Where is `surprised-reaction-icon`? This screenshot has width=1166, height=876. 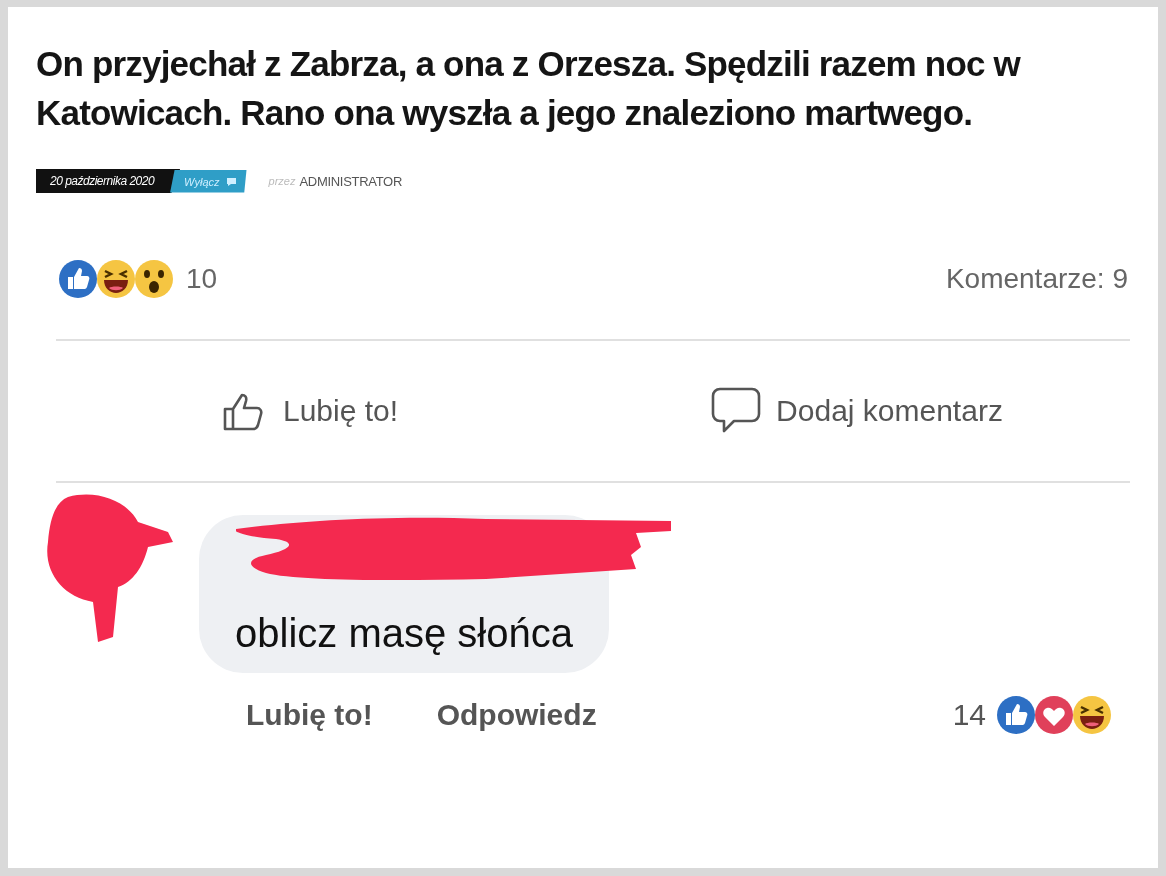
surprised-reaction-icon is located at coordinates (154, 279).